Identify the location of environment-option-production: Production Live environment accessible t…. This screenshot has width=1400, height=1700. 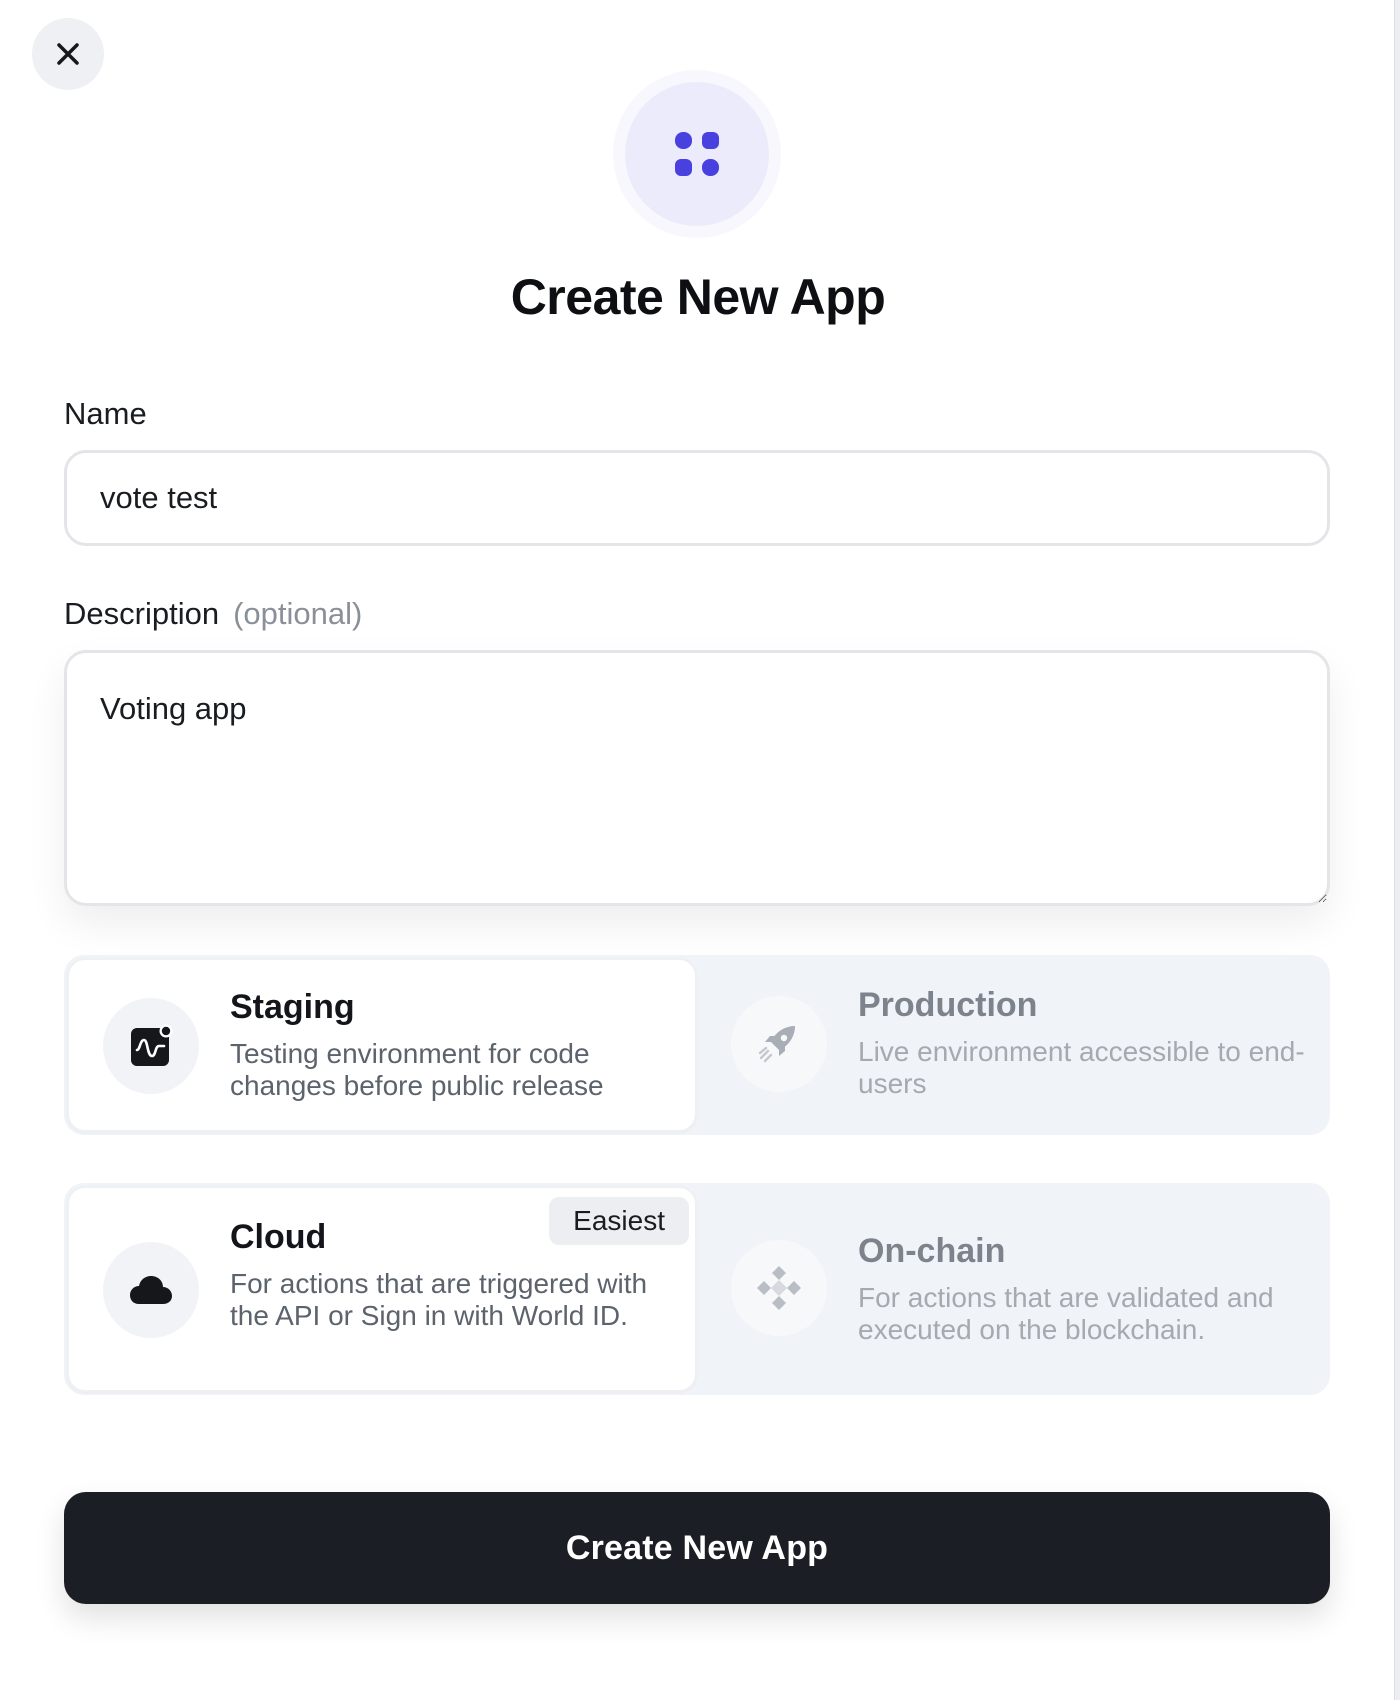
(1012, 1045).